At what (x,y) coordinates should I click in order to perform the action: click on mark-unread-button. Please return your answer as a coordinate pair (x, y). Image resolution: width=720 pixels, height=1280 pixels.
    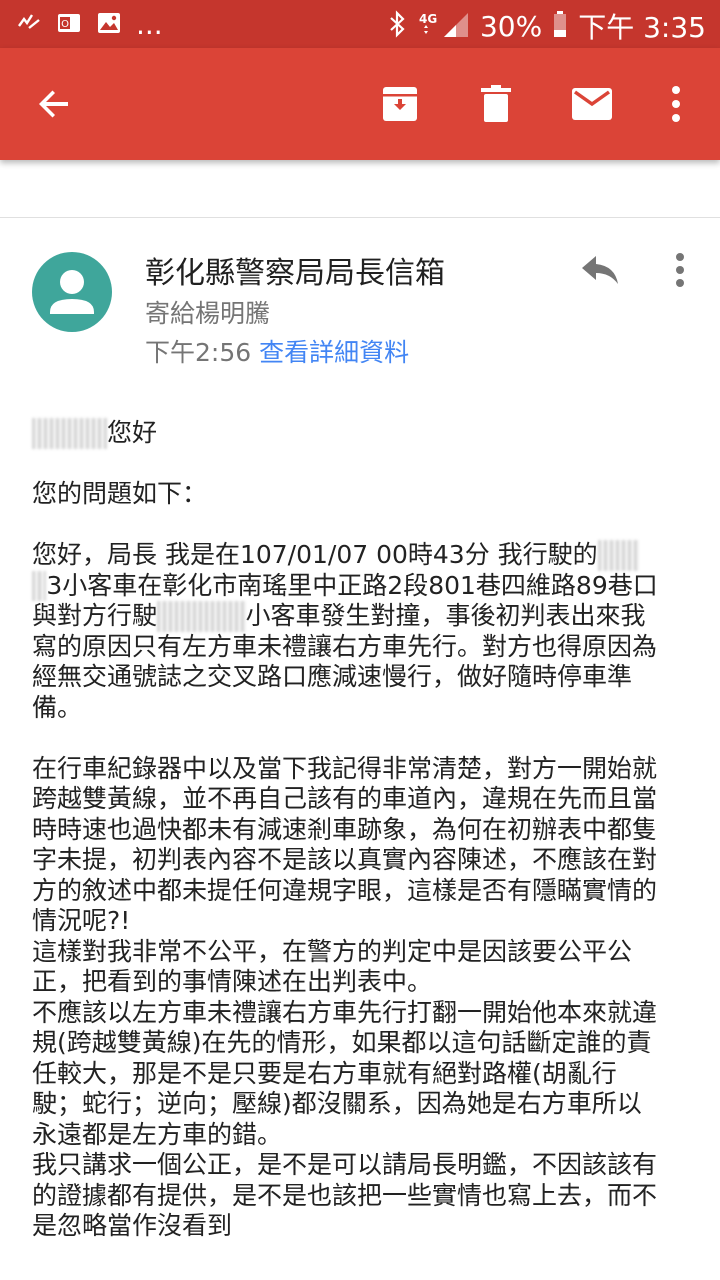
    Looking at the image, I should click on (592, 104).